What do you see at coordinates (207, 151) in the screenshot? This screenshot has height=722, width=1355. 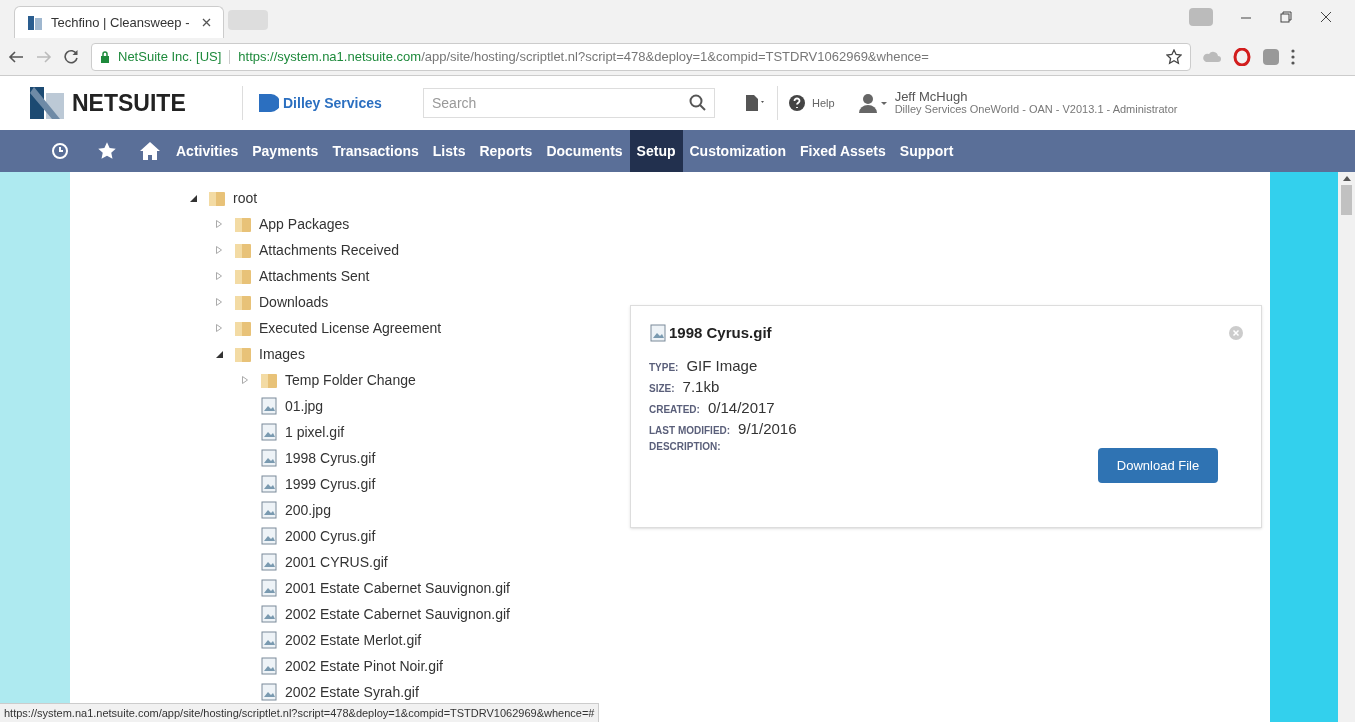 I see `nav-menu-item: Activities` at bounding box center [207, 151].